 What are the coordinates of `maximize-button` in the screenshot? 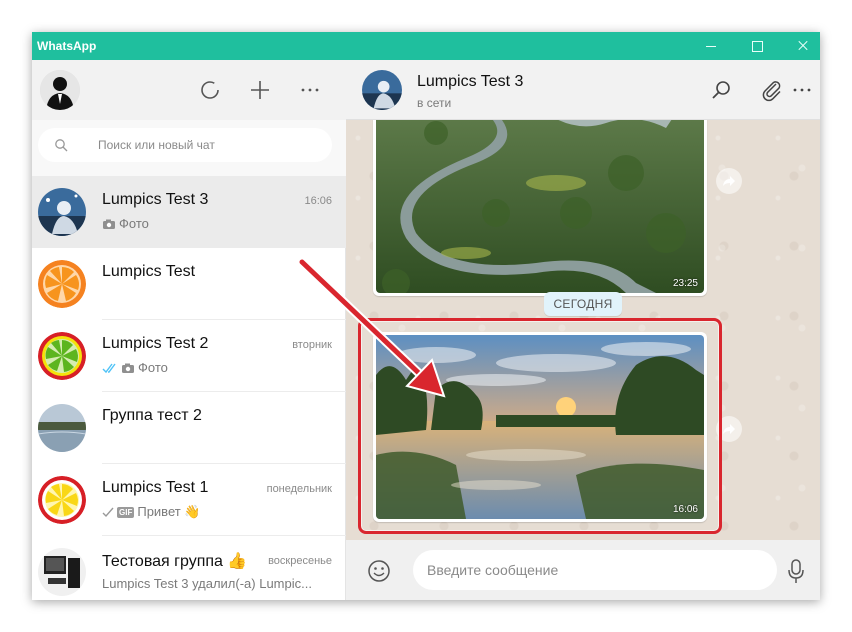 It's located at (757, 46).